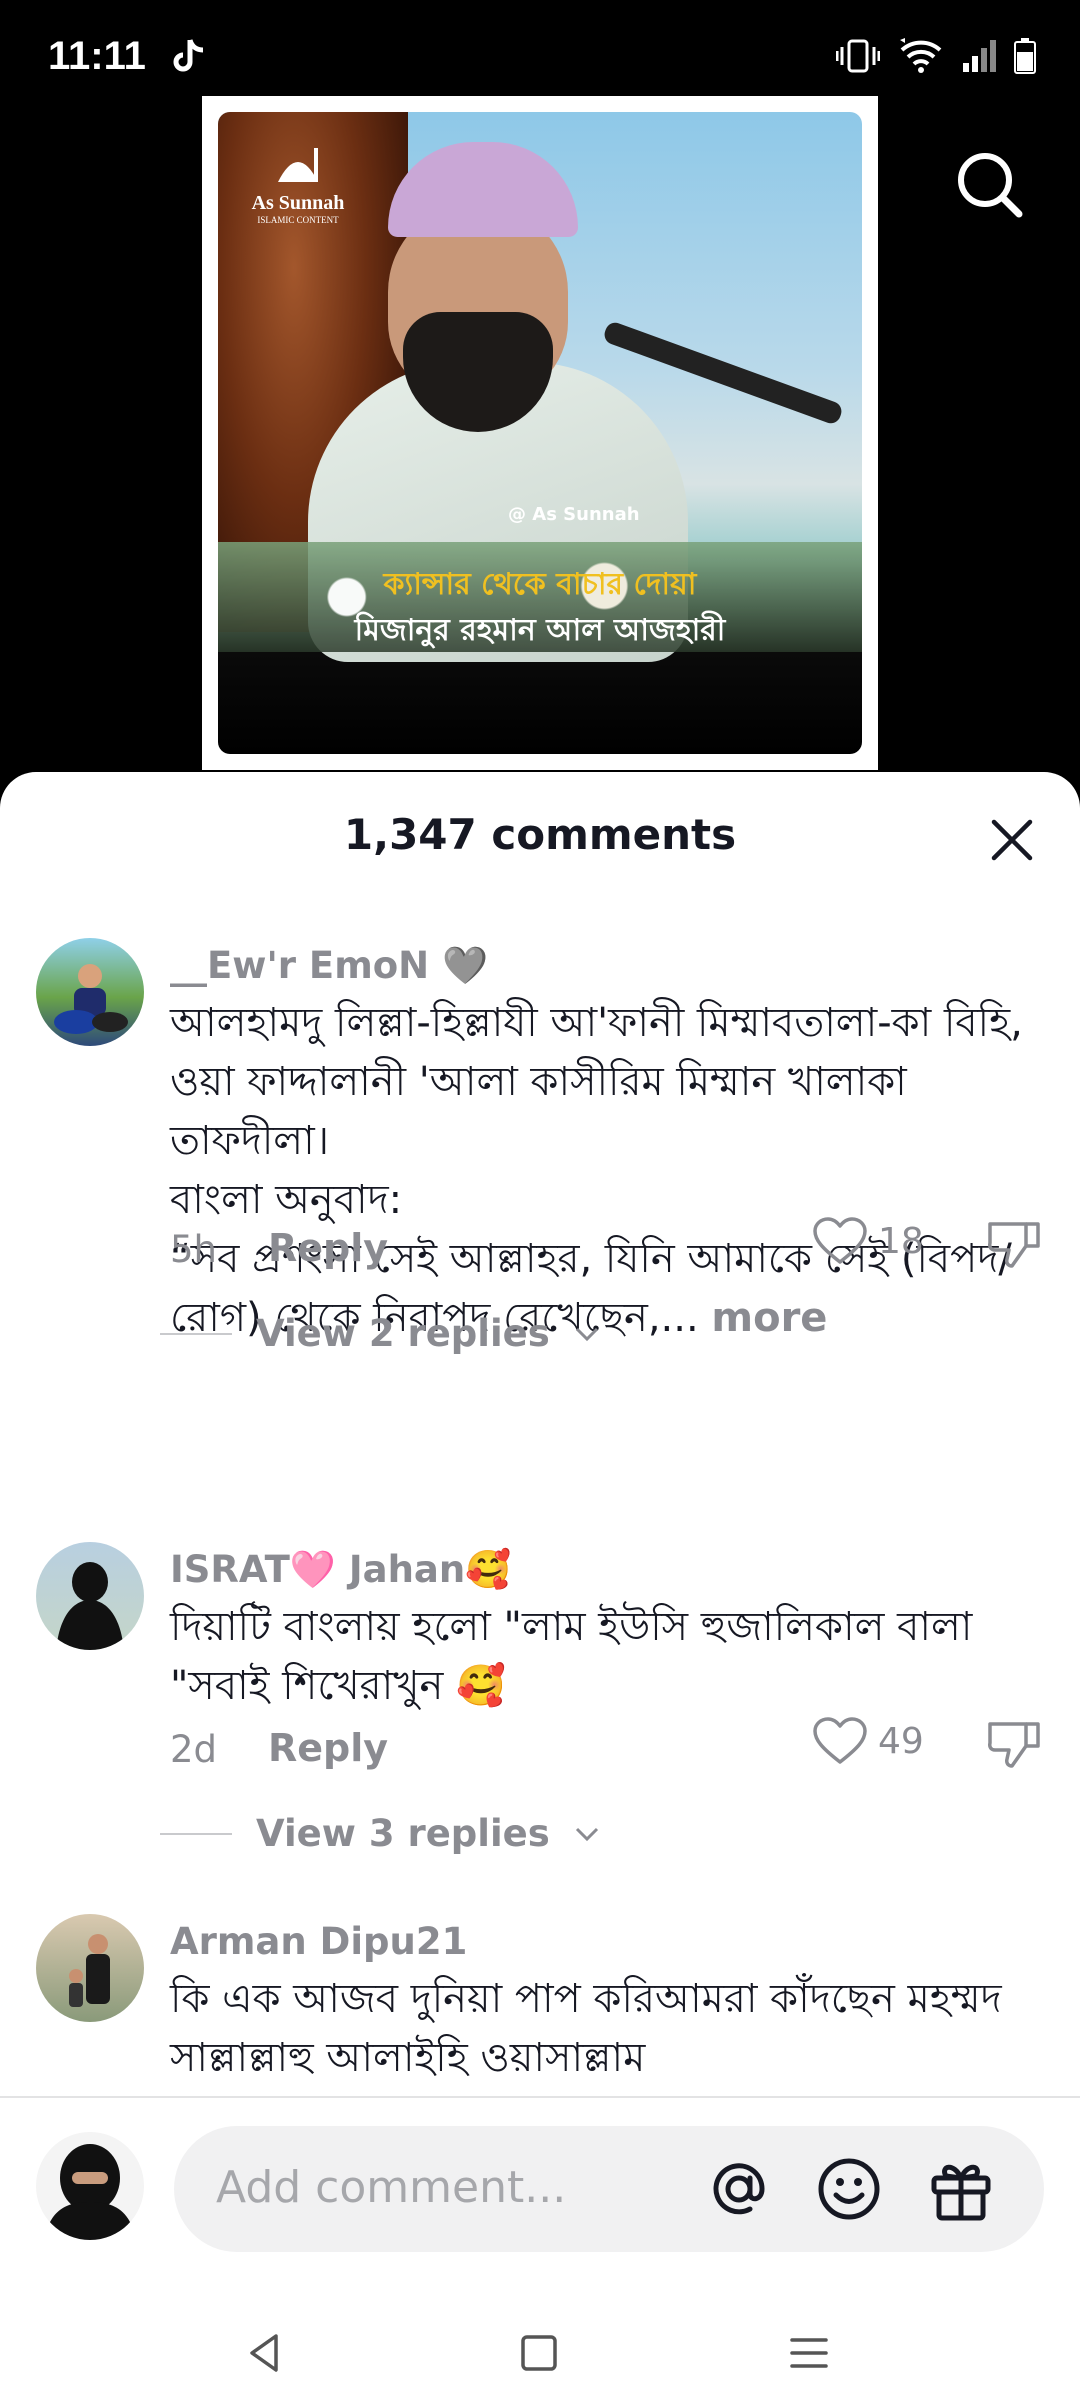 The height and width of the screenshot is (2408, 1080). I want to click on wifi-icon, so click(921, 58).